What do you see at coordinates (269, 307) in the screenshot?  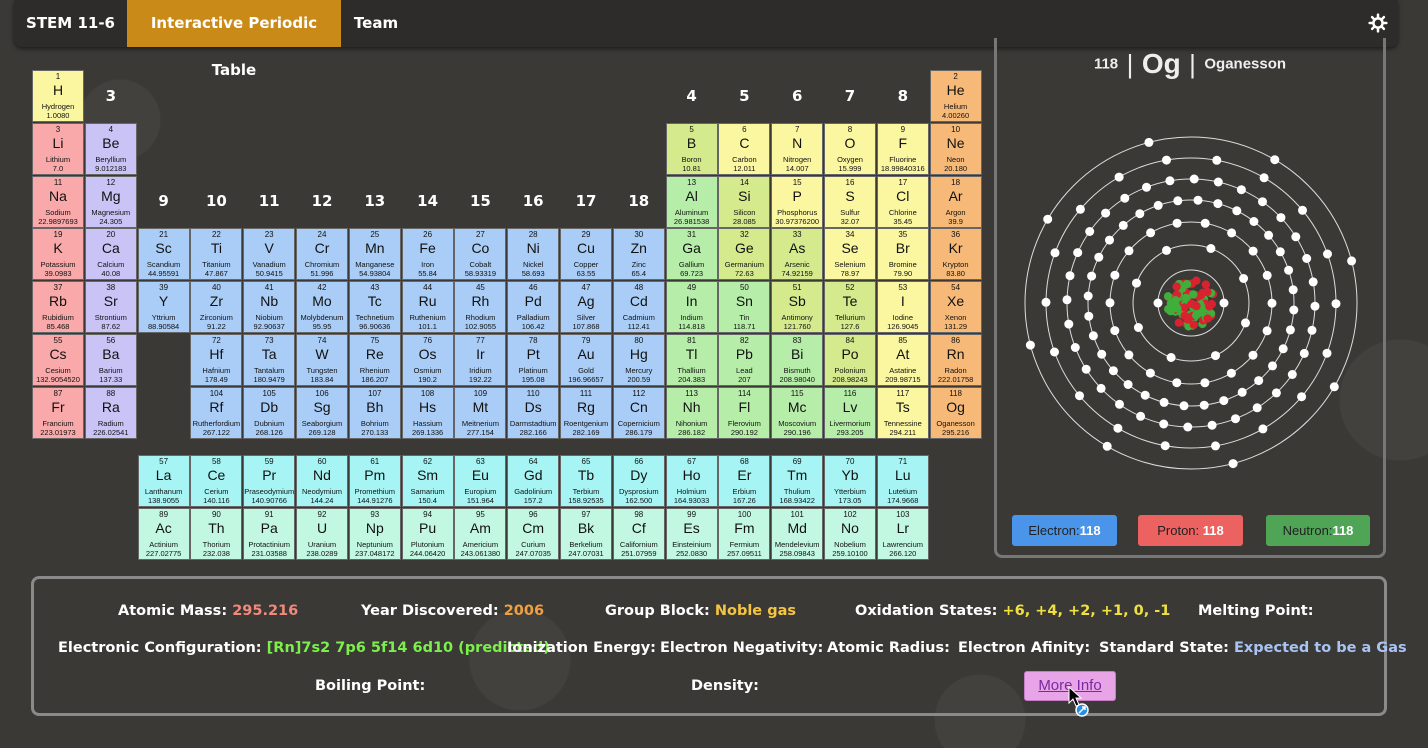 I see `element-cell-nb: 41 Nb Niobium 92.90637` at bounding box center [269, 307].